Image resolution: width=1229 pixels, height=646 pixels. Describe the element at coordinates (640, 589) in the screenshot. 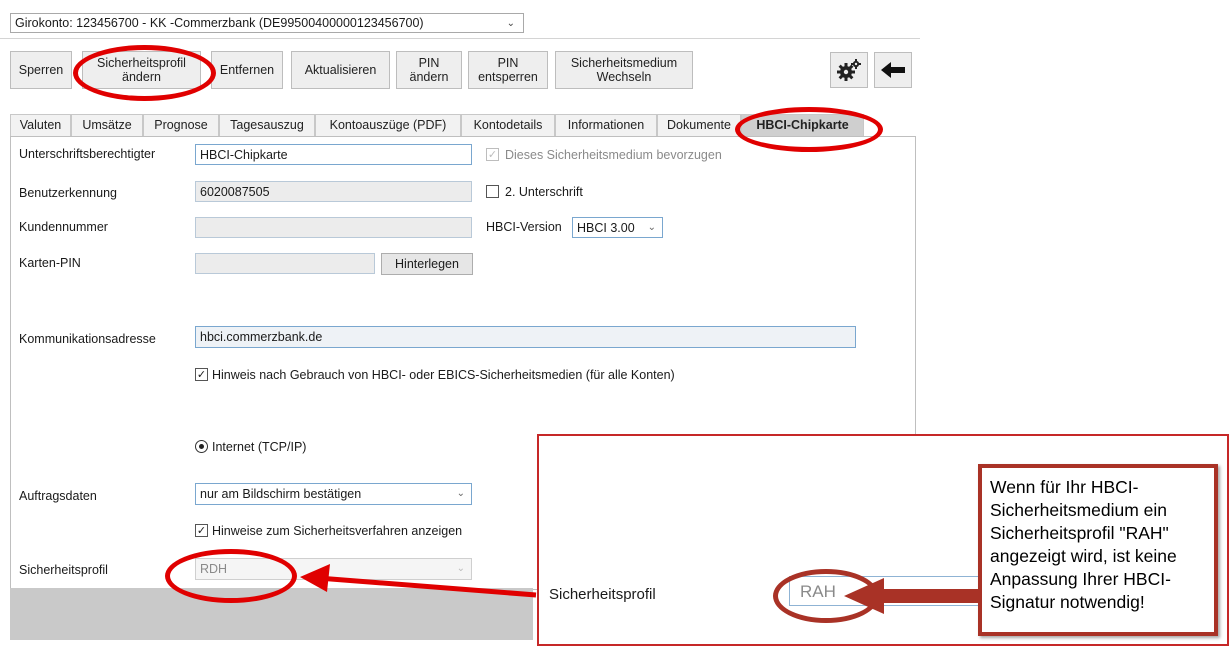

I see `annotation-arrows` at that location.